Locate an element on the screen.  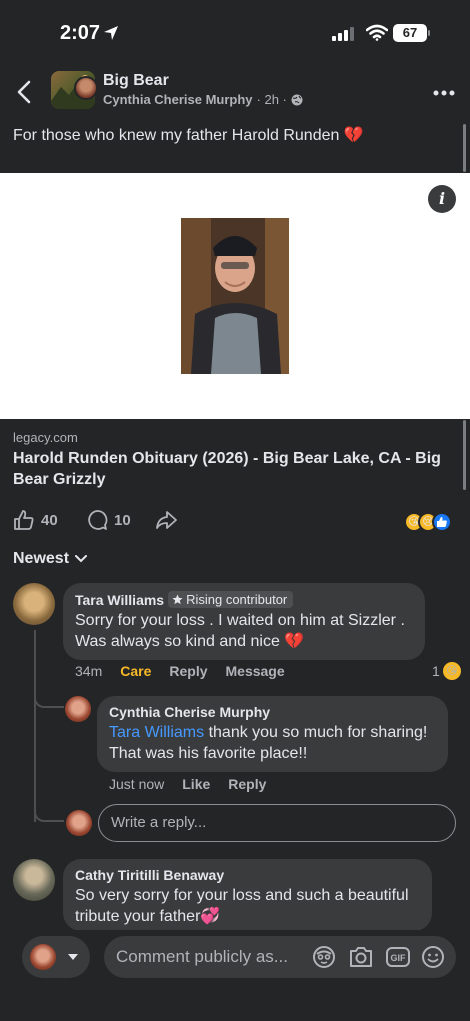
scrollbar-secondary is located at coordinates (464, 455).